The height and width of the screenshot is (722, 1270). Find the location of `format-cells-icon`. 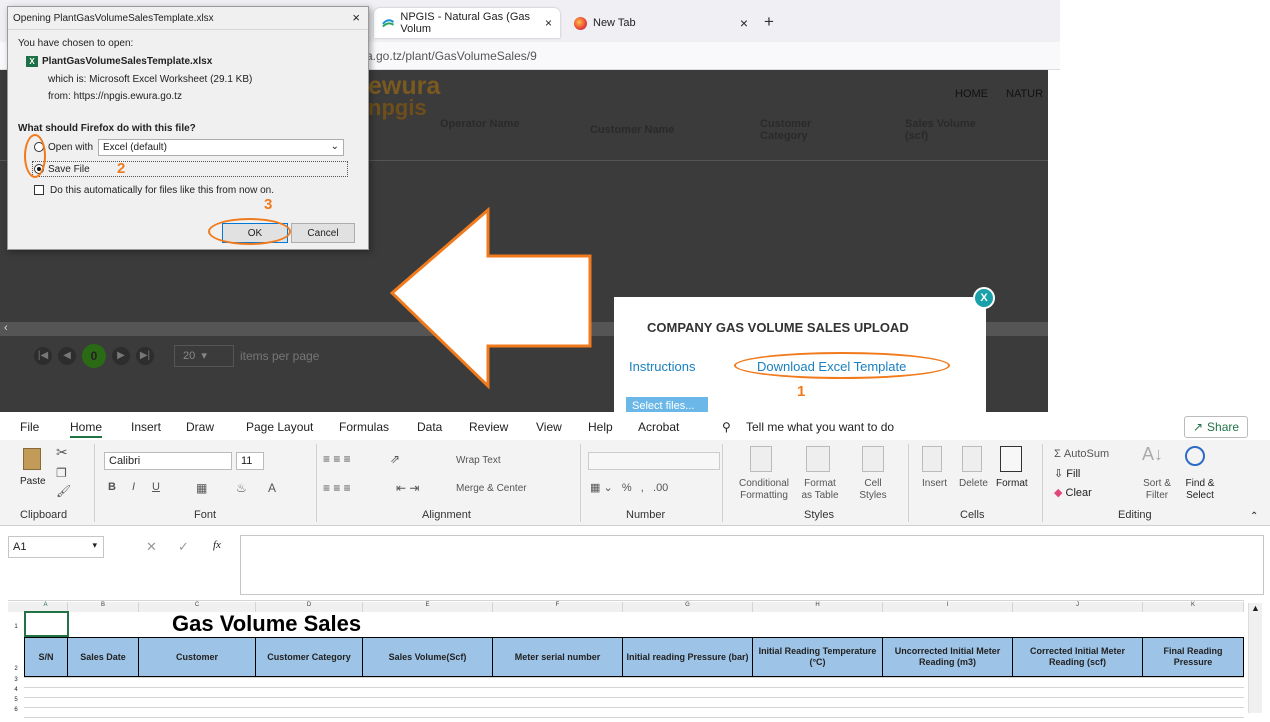

format-cells-icon is located at coordinates (1011, 459).